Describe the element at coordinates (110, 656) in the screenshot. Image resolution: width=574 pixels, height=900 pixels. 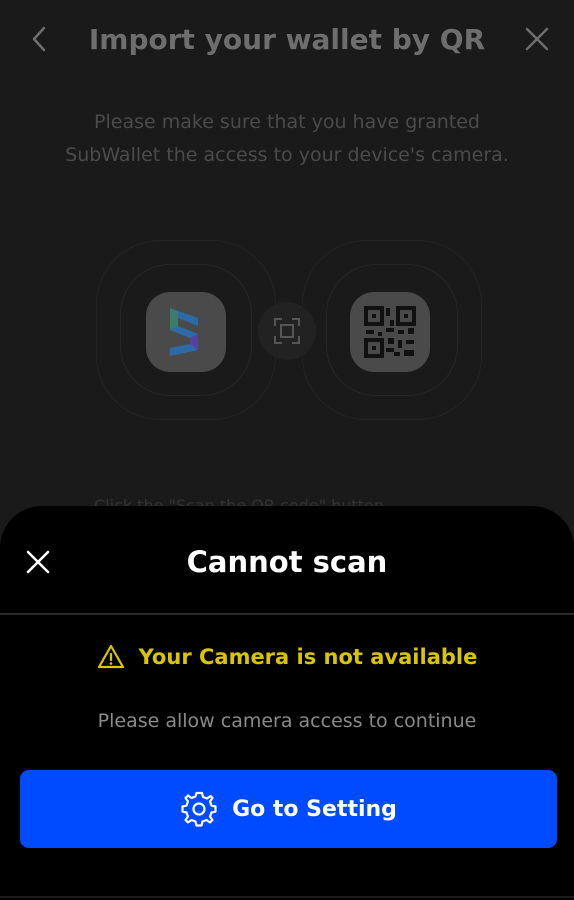
I see `warning-icon` at that location.